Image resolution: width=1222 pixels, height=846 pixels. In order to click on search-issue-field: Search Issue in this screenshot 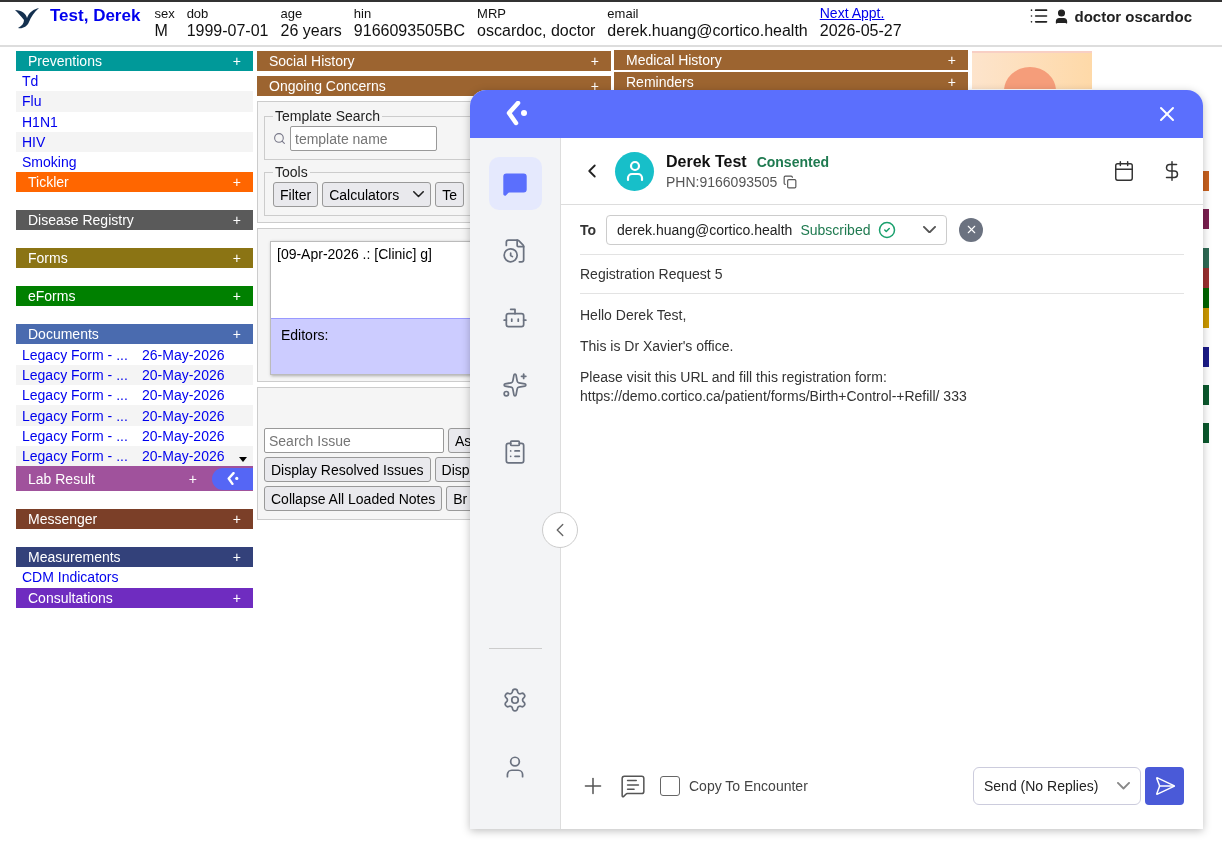, I will do `click(354, 440)`.